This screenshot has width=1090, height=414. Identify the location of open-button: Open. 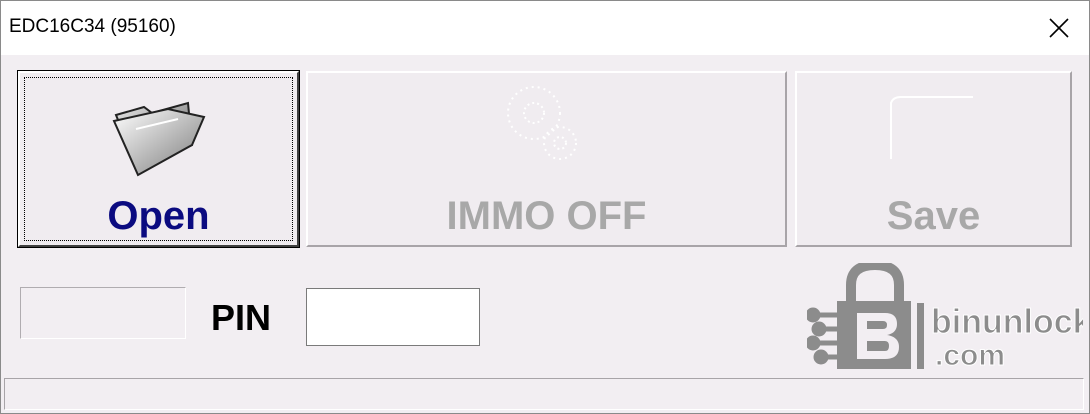
(158, 159).